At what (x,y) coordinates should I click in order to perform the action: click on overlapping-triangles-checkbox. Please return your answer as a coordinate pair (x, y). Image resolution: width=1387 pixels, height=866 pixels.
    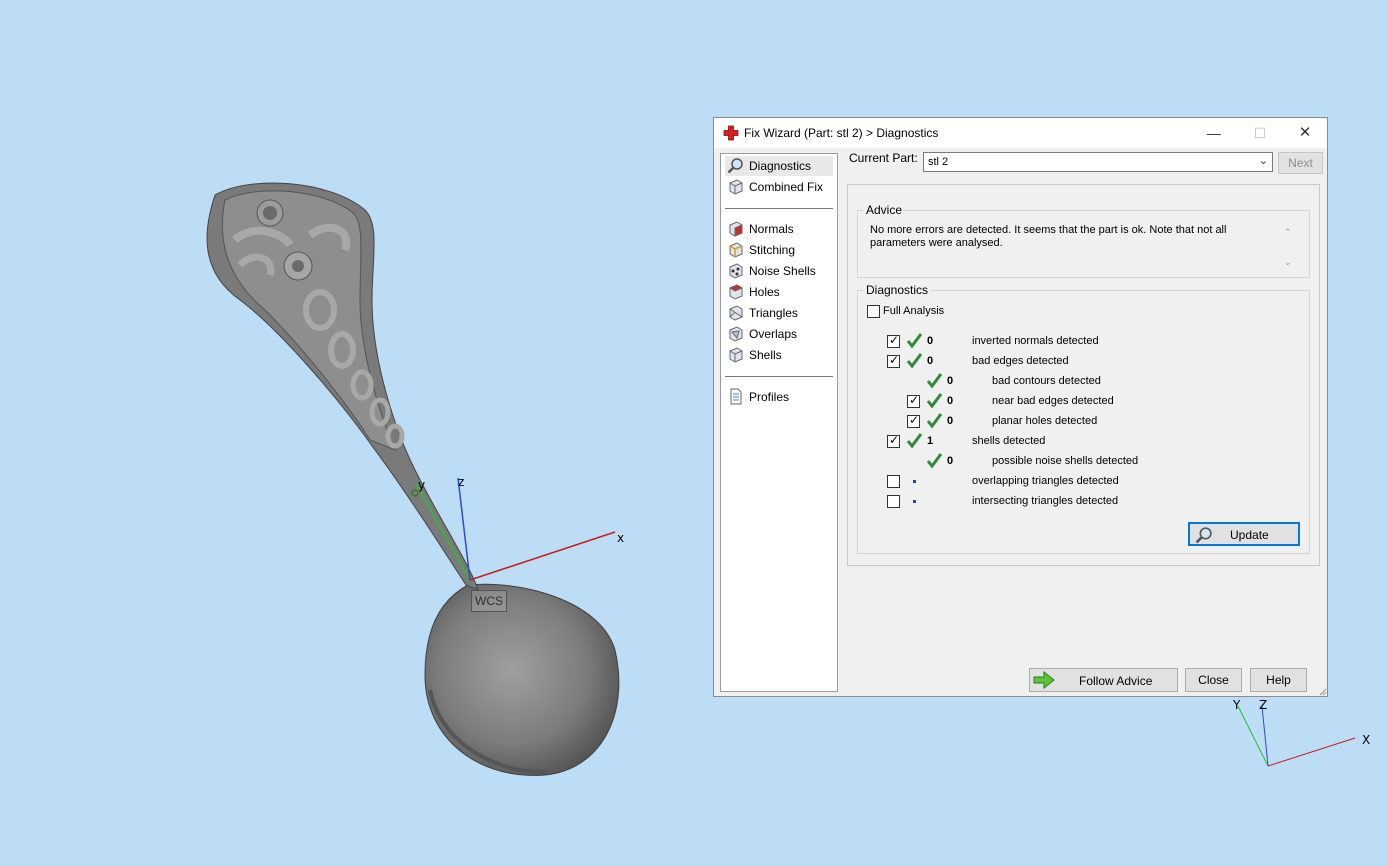
    Looking at the image, I should click on (893, 481).